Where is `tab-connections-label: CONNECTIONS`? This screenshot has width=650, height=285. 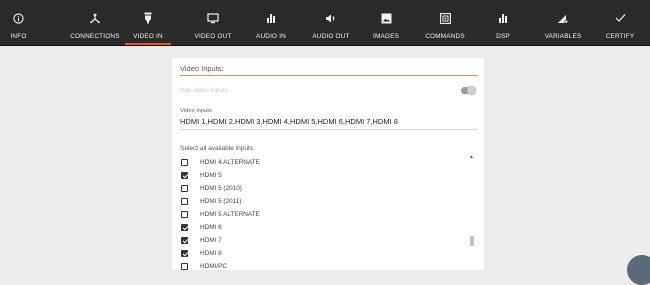 tab-connections-label: CONNECTIONS is located at coordinates (95, 36).